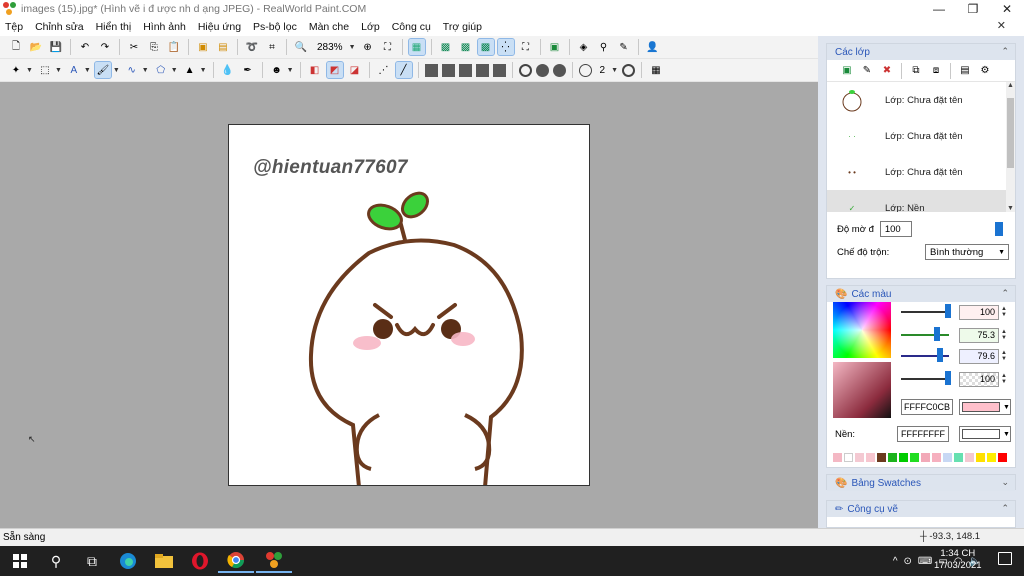 The height and width of the screenshot is (576, 1024). Describe the element at coordinates (921, 509) in the screenshot. I see `tools-panel-header: ✏ Công cụ vẽ ⌃` at that location.